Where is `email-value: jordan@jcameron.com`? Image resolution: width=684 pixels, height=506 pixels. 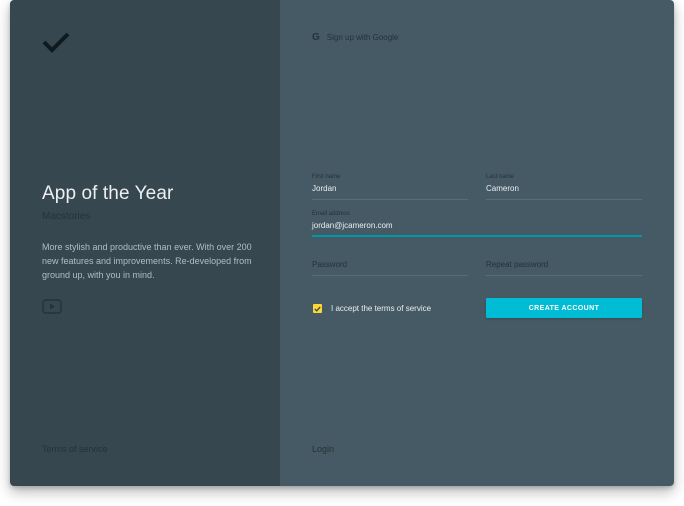
email-value: jordan@jcameron.com is located at coordinates (477, 226).